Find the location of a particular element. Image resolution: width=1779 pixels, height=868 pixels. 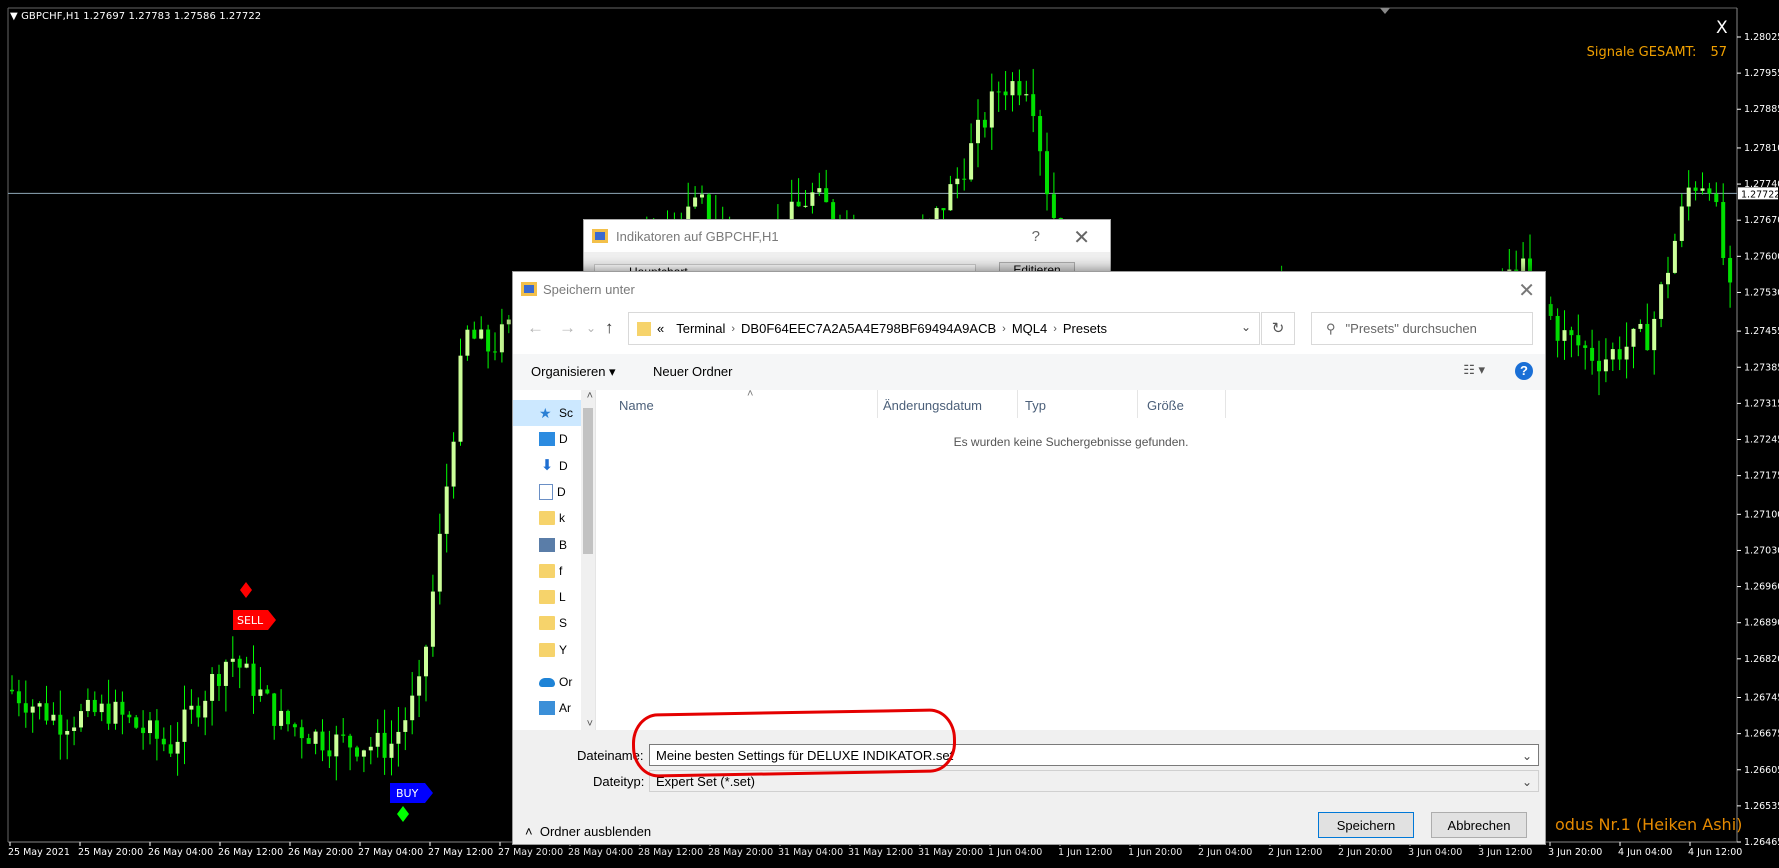

nav-item: B is located at coordinates (547, 545).